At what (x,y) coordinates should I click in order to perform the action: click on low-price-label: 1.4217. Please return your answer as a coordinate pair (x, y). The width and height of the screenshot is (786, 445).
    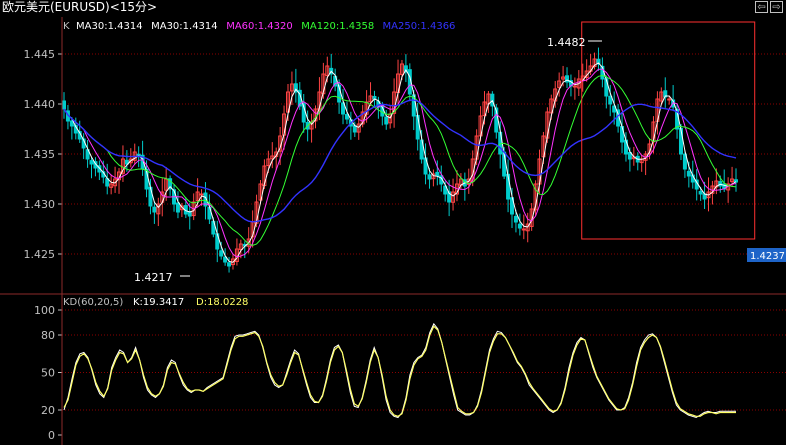
    Looking at the image, I should click on (153, 277).